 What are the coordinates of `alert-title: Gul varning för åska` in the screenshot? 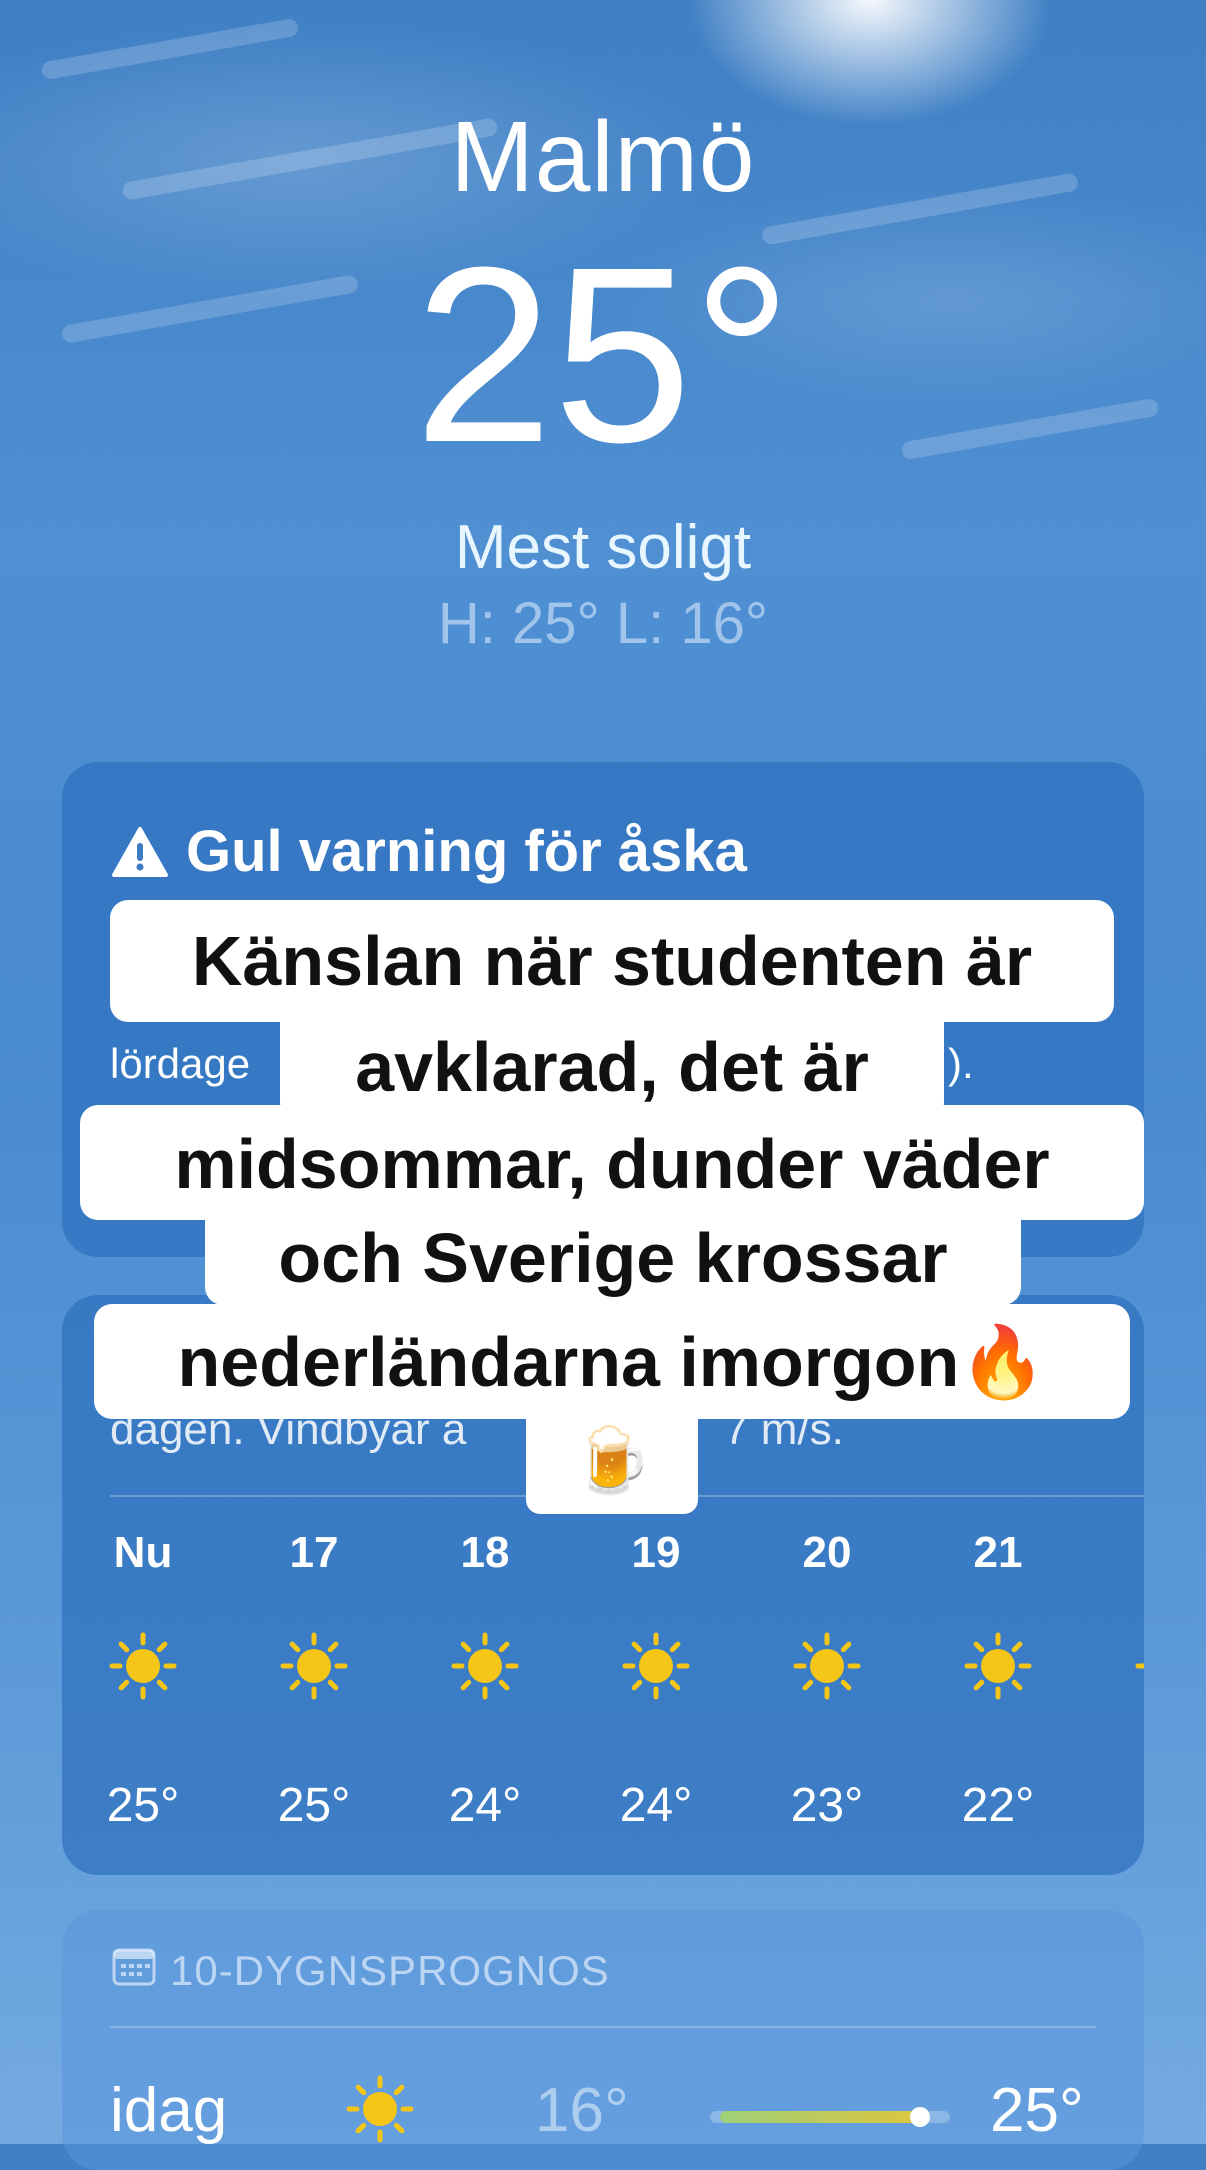 It's located at (429, 851).